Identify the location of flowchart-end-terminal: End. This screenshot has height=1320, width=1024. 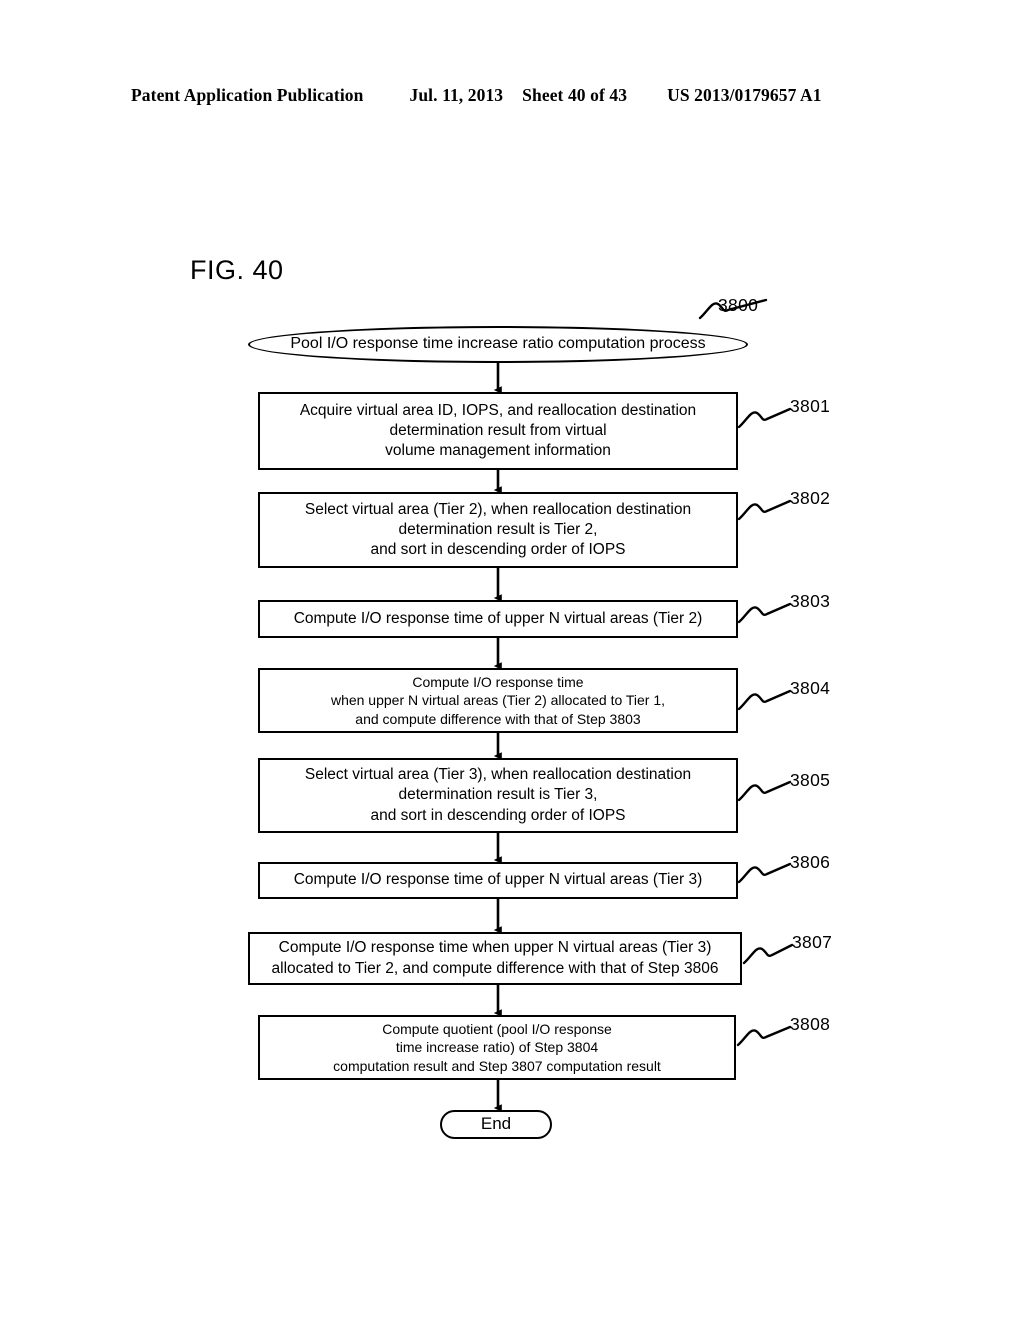
(496, 1124).